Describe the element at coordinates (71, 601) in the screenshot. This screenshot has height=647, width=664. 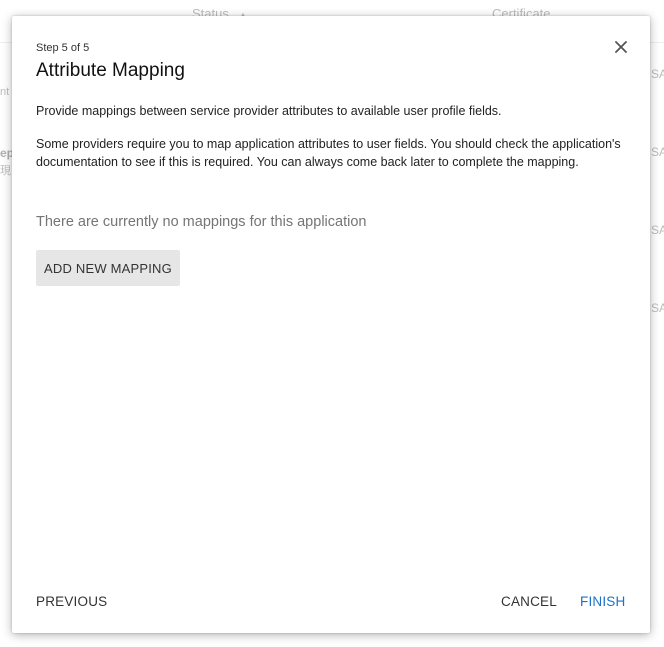
I see `previous-button: PREVIOUS` at that location.